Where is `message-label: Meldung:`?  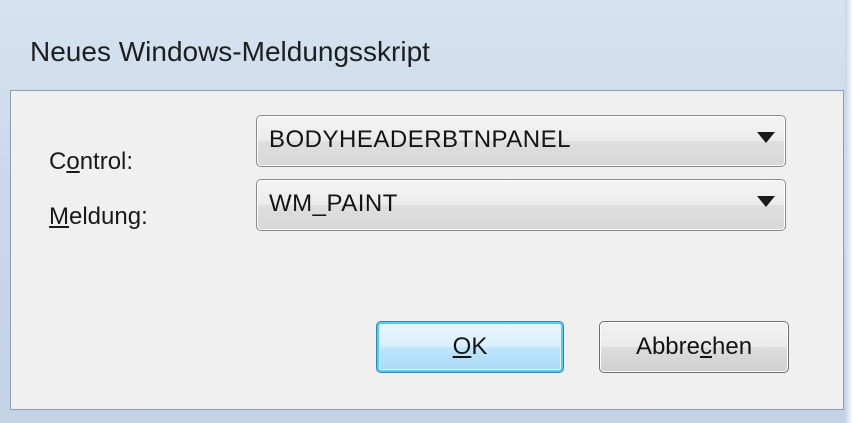 message-label: Meldung: is located at coordinates (98, 216).